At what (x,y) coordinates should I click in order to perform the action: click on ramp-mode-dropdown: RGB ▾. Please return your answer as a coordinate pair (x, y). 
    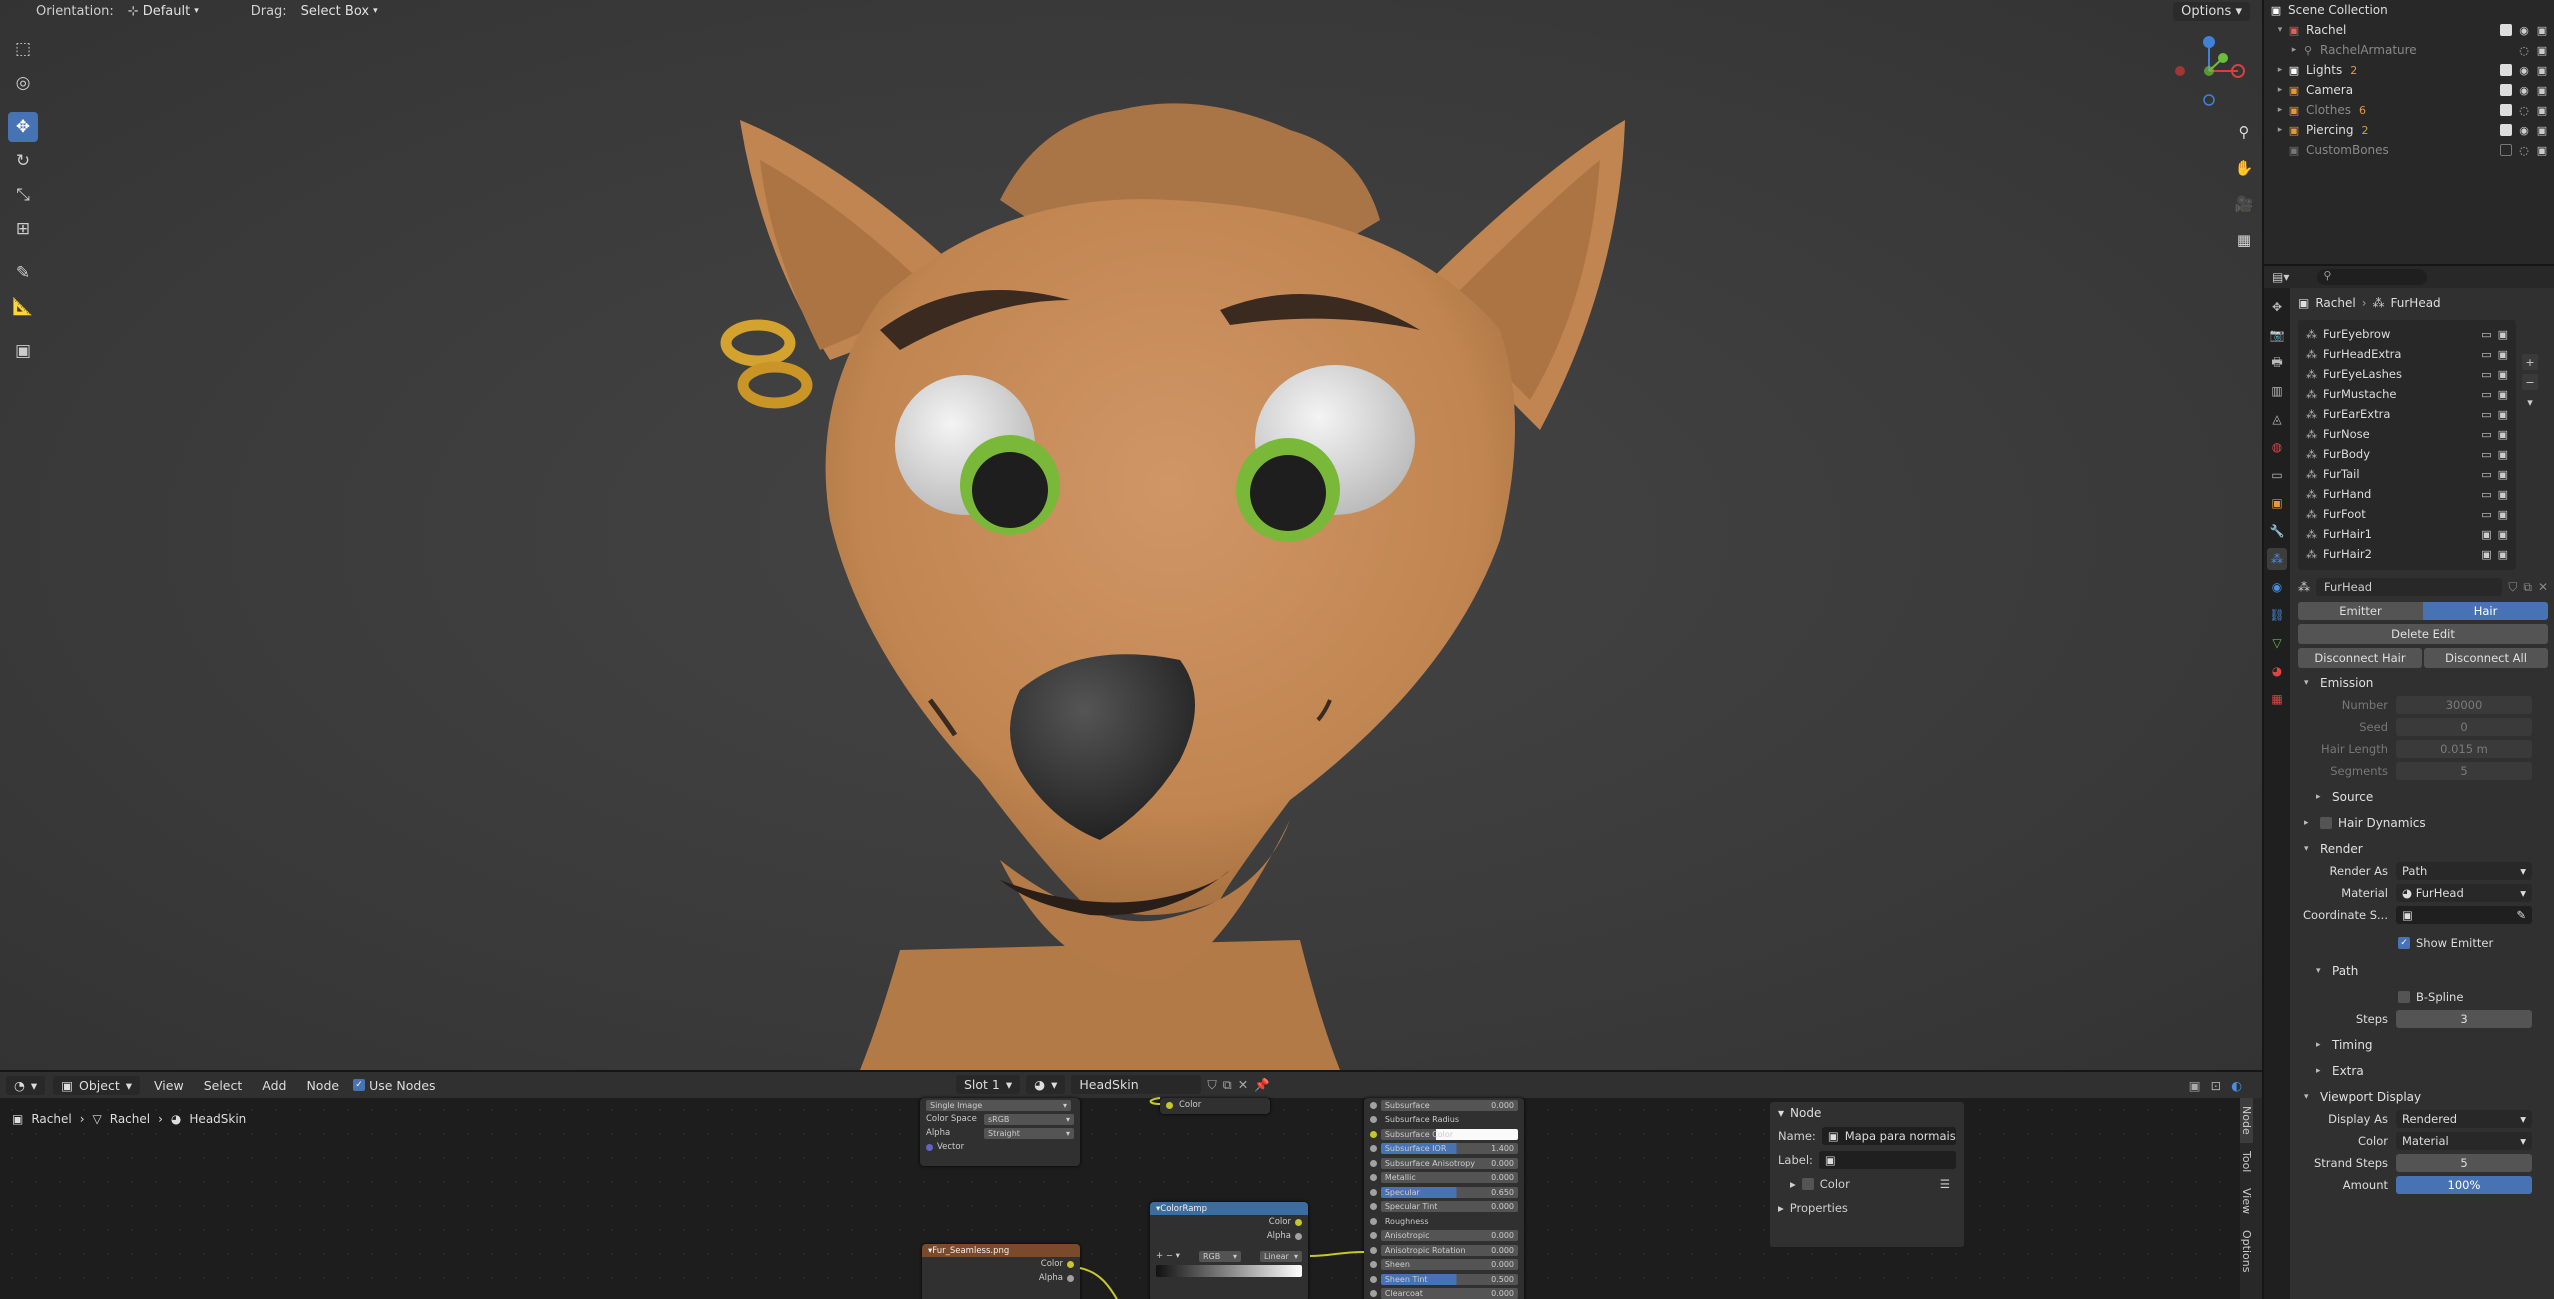
    Looking at the image, I should click on (1219, 1256).